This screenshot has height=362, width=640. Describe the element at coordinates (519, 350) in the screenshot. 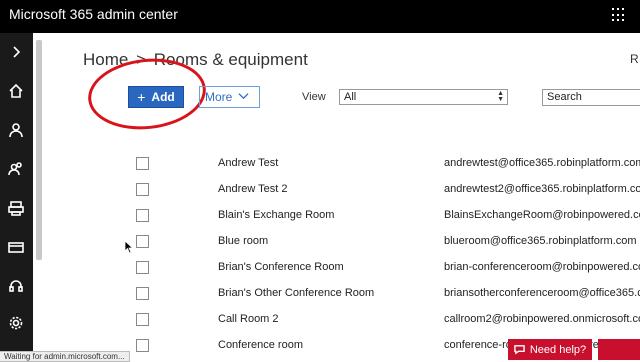

I see `chat-bubble-icon` at that location.